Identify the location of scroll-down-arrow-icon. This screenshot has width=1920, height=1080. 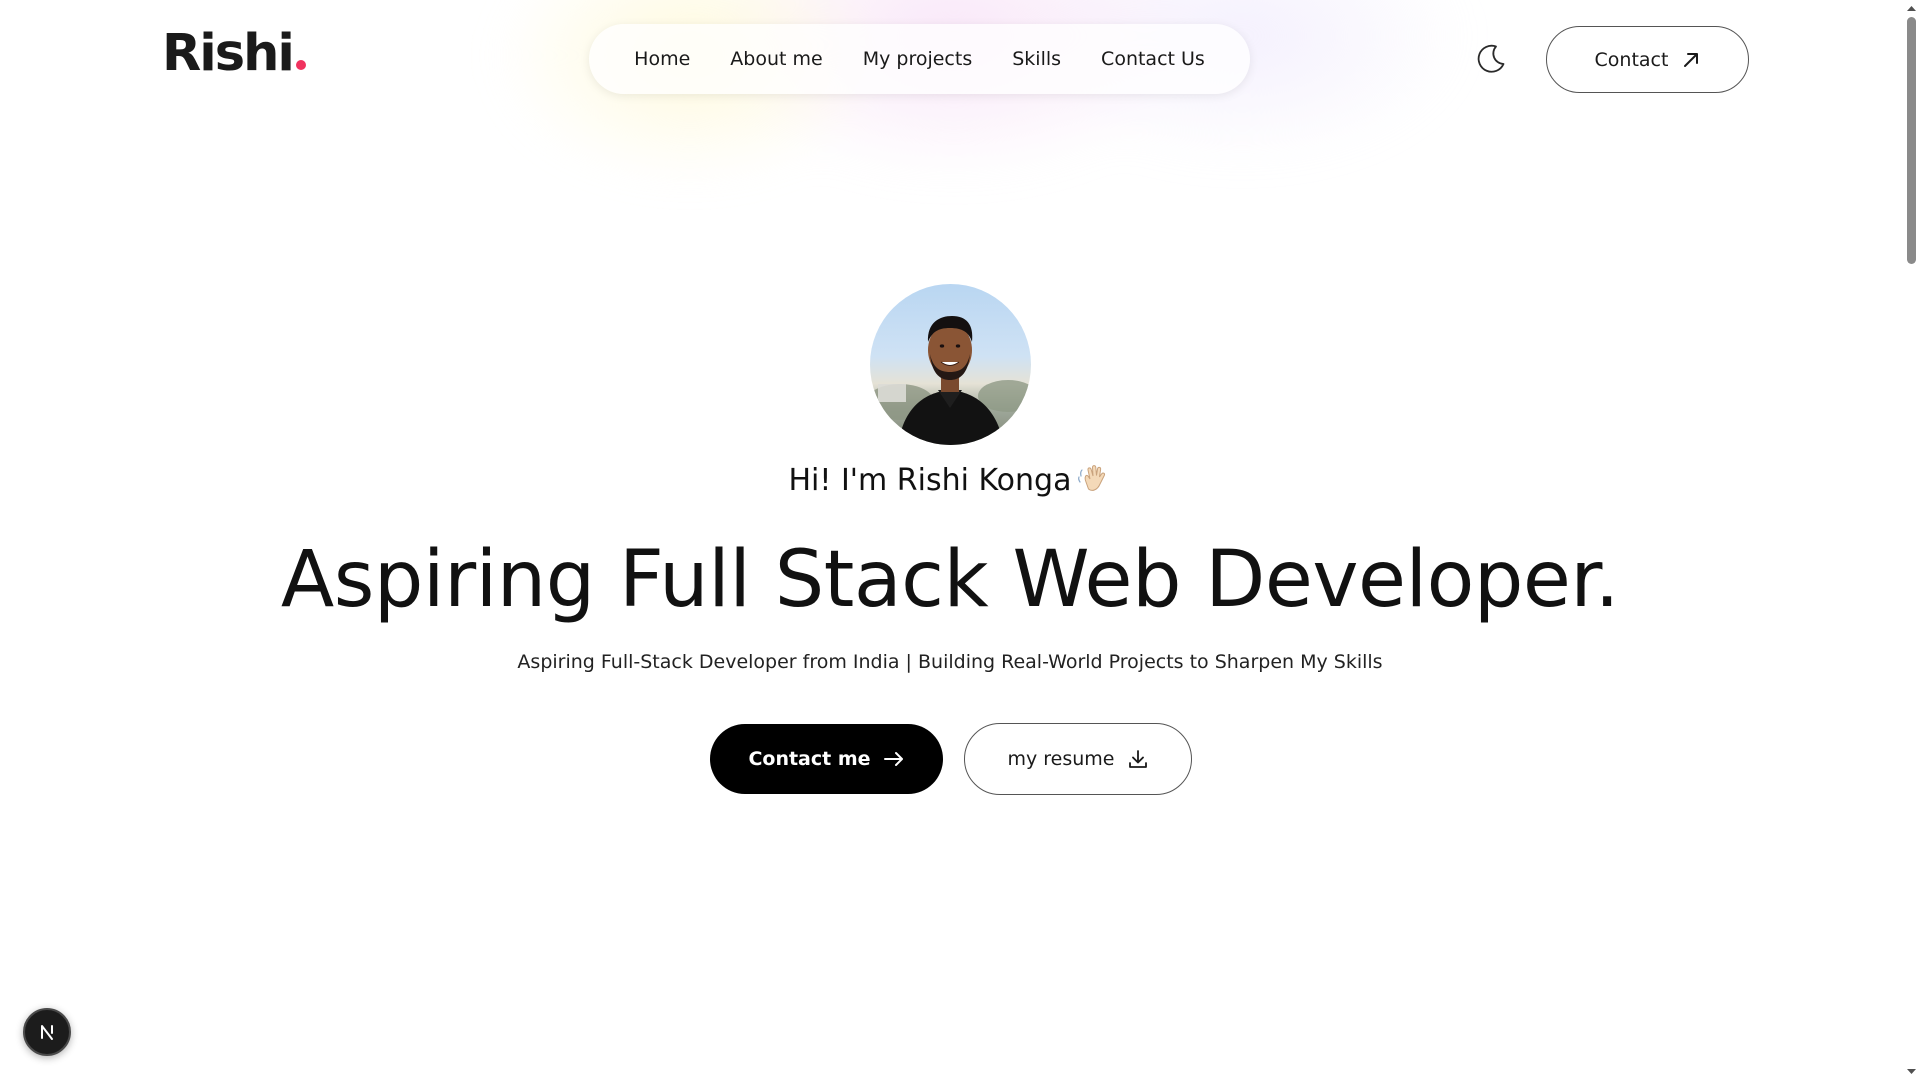
(1911, 1071).